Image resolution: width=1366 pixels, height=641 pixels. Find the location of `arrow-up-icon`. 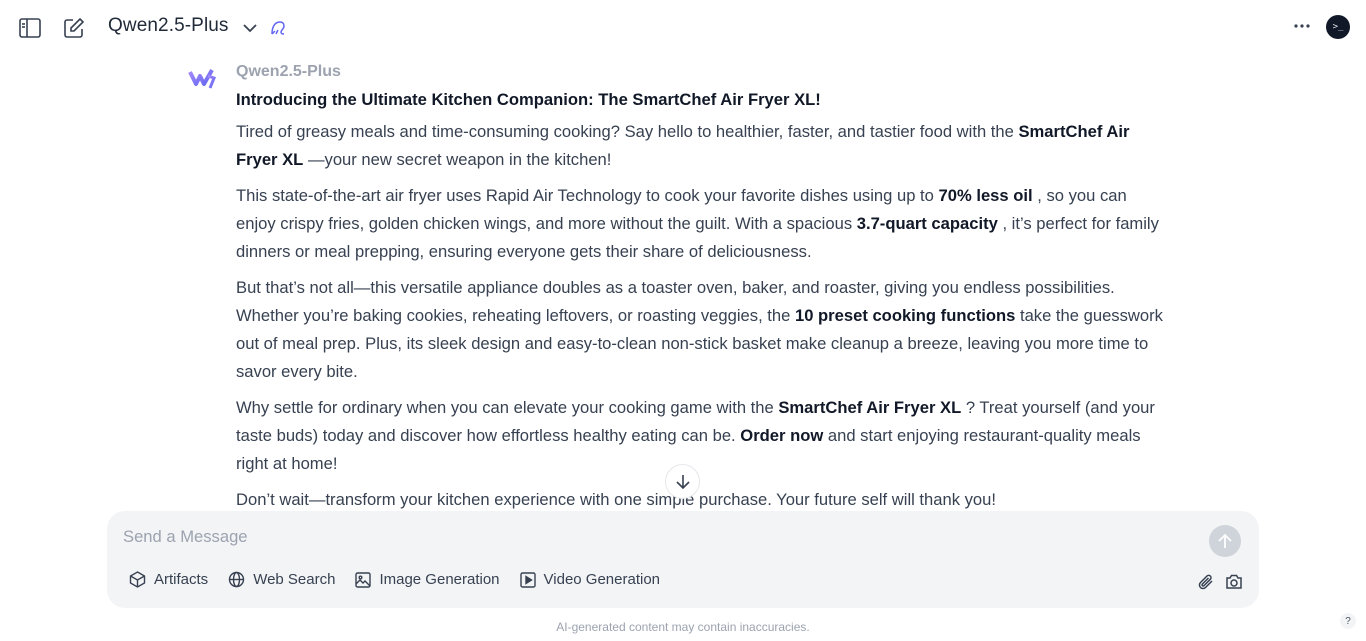

arrow-up-icon is located at coordinates (1225, 540).